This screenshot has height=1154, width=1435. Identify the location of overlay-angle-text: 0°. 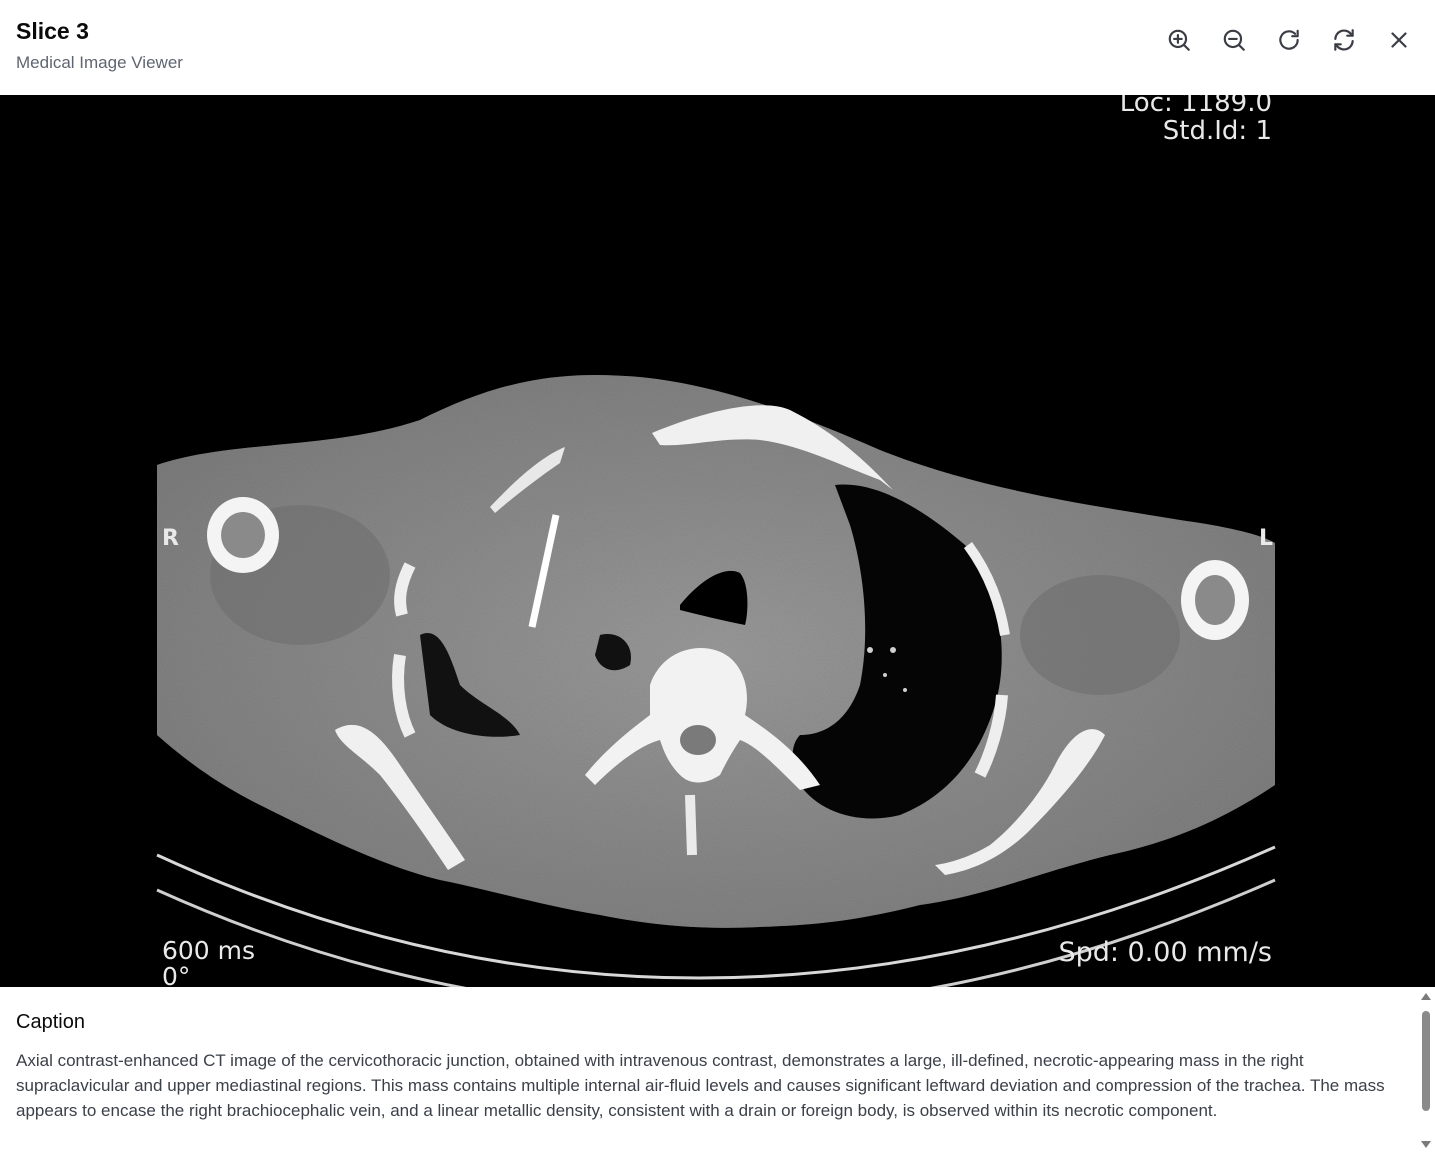
(176, 975).